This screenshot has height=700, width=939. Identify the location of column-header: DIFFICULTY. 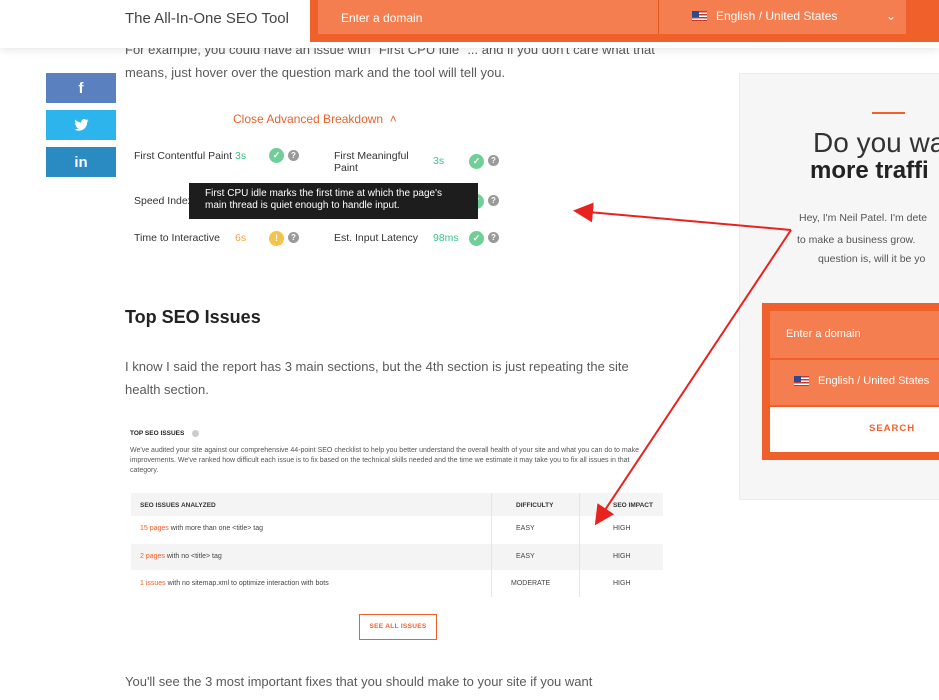
(535, 505).